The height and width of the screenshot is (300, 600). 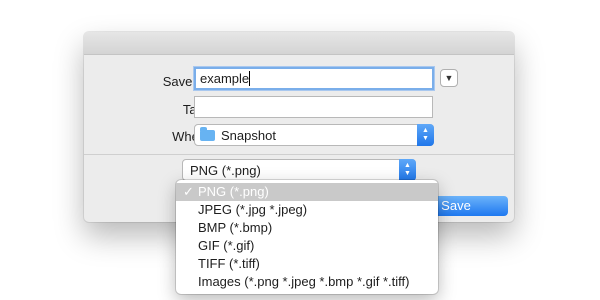 What do you see at coordinates (188, 191) in the screenshot?
I see `checkmark-icon: ✓` at bounding box center [188, 191].